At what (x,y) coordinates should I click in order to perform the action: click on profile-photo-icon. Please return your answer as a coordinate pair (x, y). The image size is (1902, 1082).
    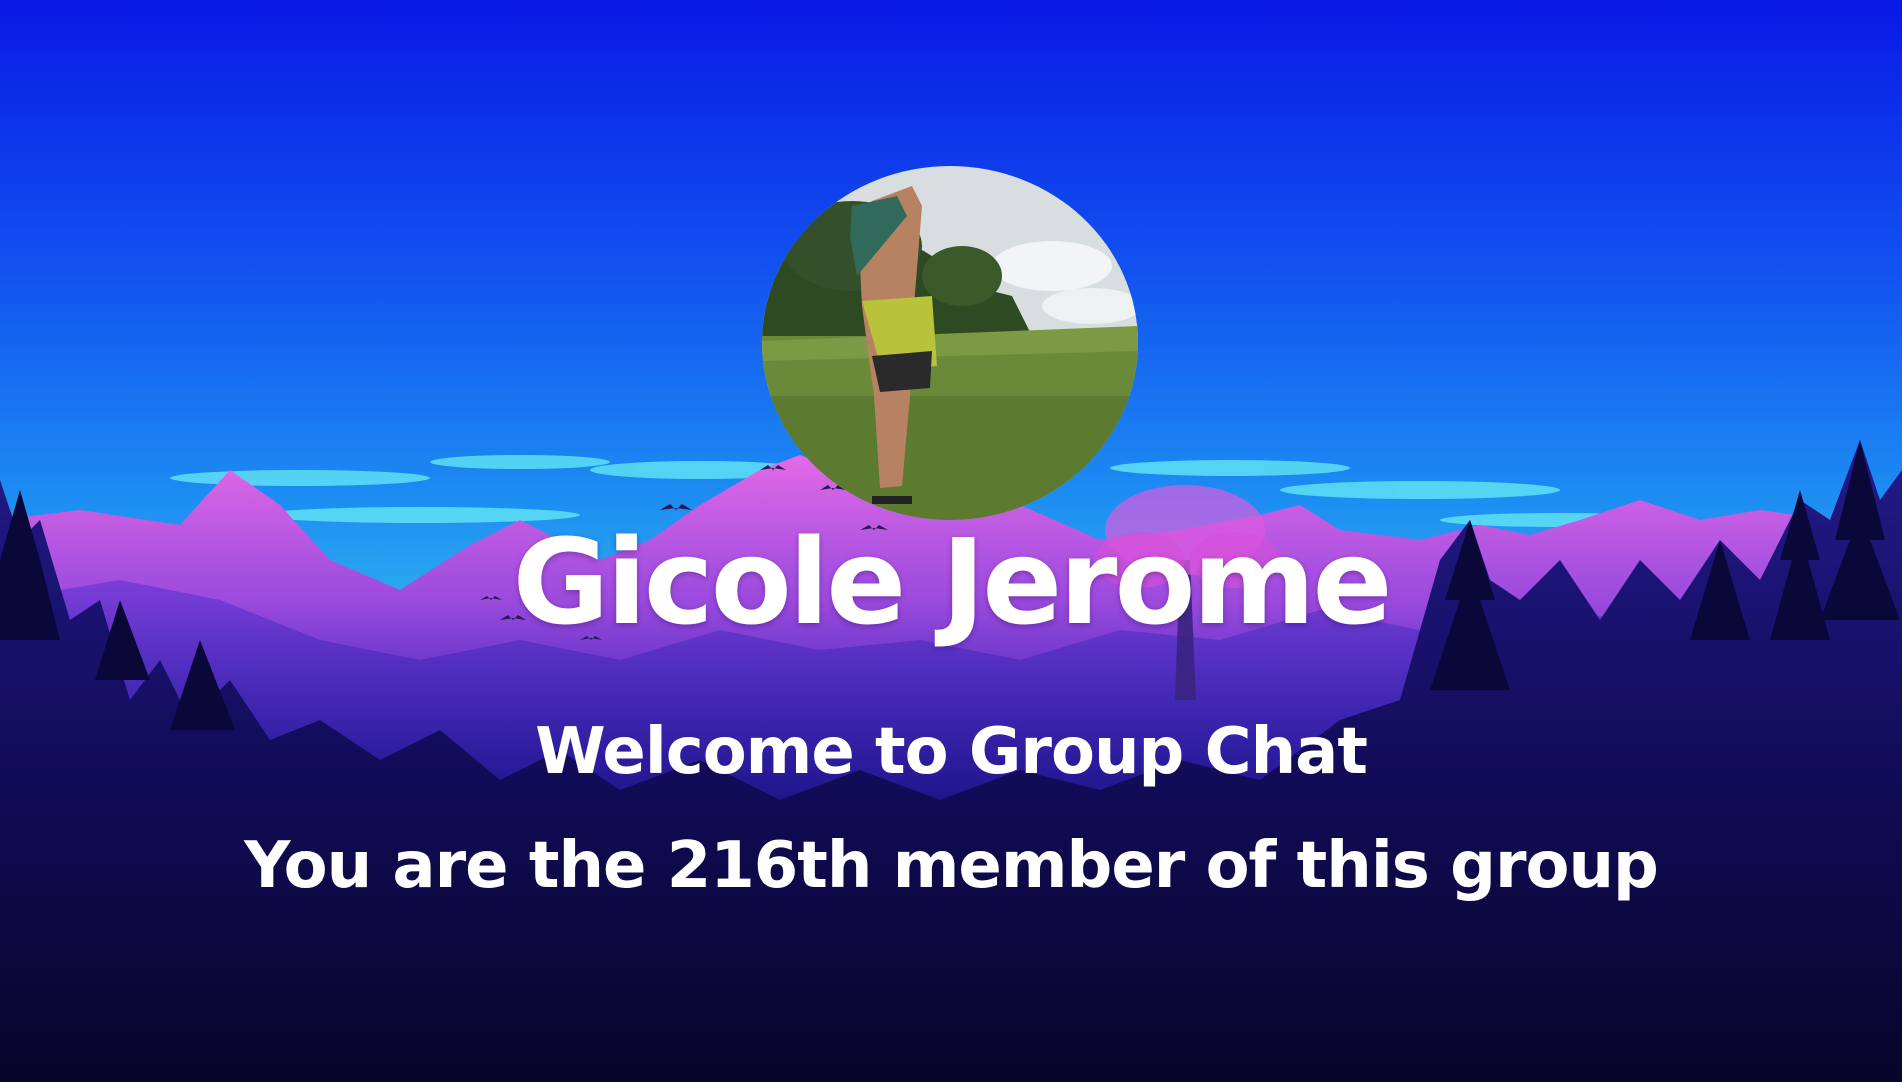
    Looking at the image, I should click on (950, 343).